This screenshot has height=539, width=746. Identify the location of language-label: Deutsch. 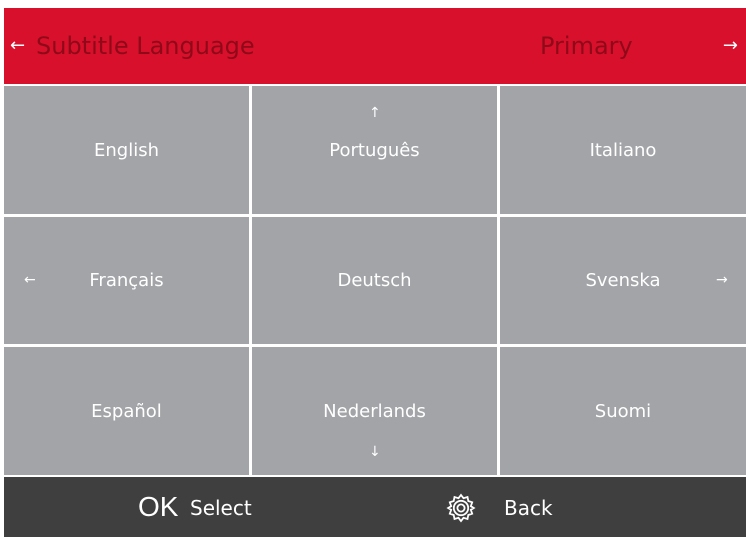
(374, 280).